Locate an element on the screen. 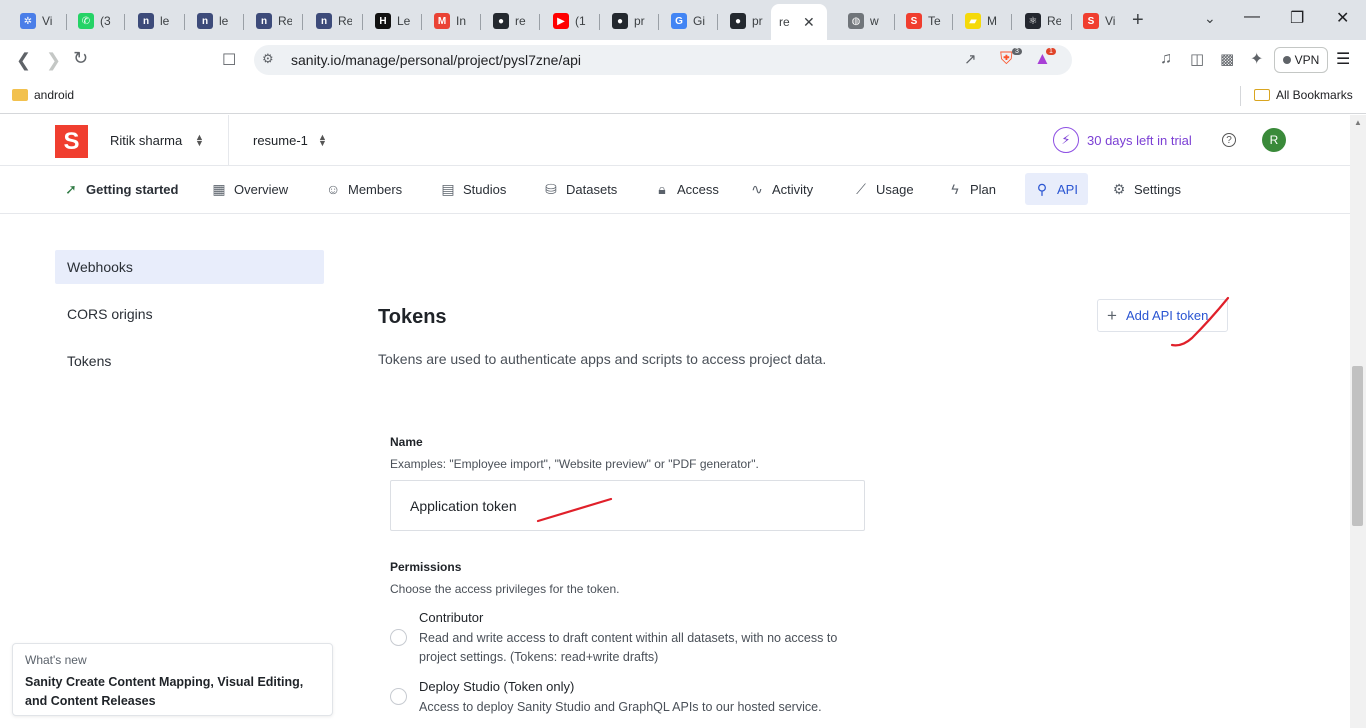  sidebar-item-cors-origins: CORS origins is located at coordinates (189, 314).